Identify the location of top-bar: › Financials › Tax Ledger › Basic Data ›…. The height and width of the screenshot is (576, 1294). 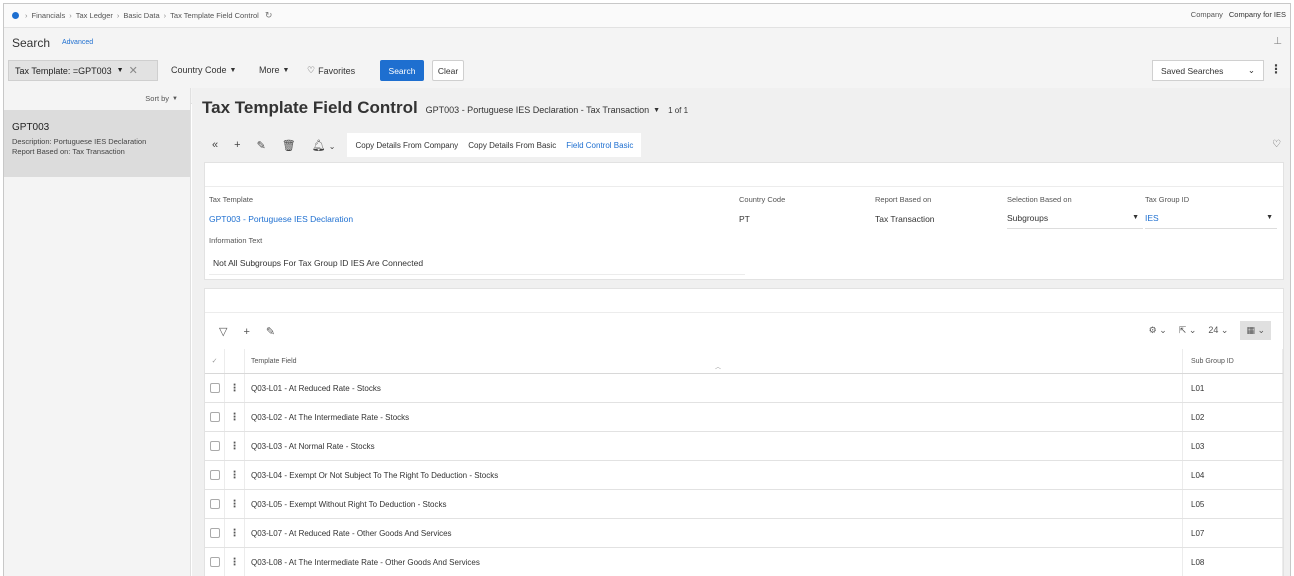
(647, 16).